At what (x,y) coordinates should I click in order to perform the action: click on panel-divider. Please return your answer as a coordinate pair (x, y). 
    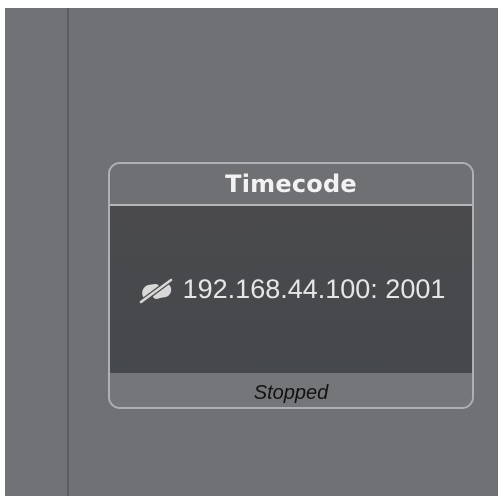
    Looking at the image, I should click on (68, 252).